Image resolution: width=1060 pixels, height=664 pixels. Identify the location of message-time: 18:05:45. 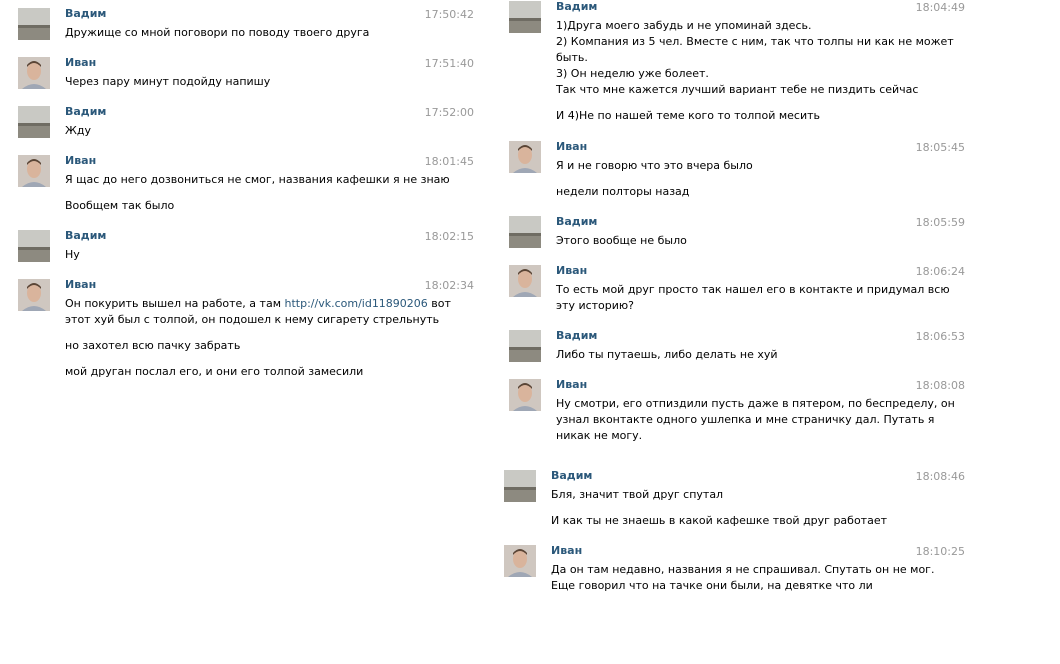
(940, 147).